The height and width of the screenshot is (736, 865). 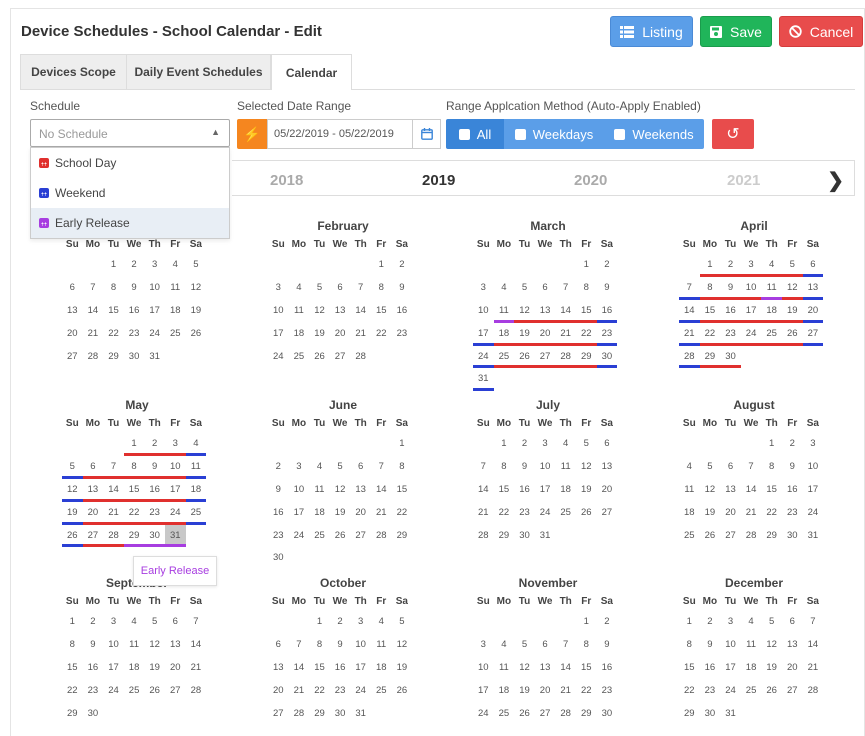 I want to click on range-weekdays-button: Weekdays, so click(x=554, y=134).